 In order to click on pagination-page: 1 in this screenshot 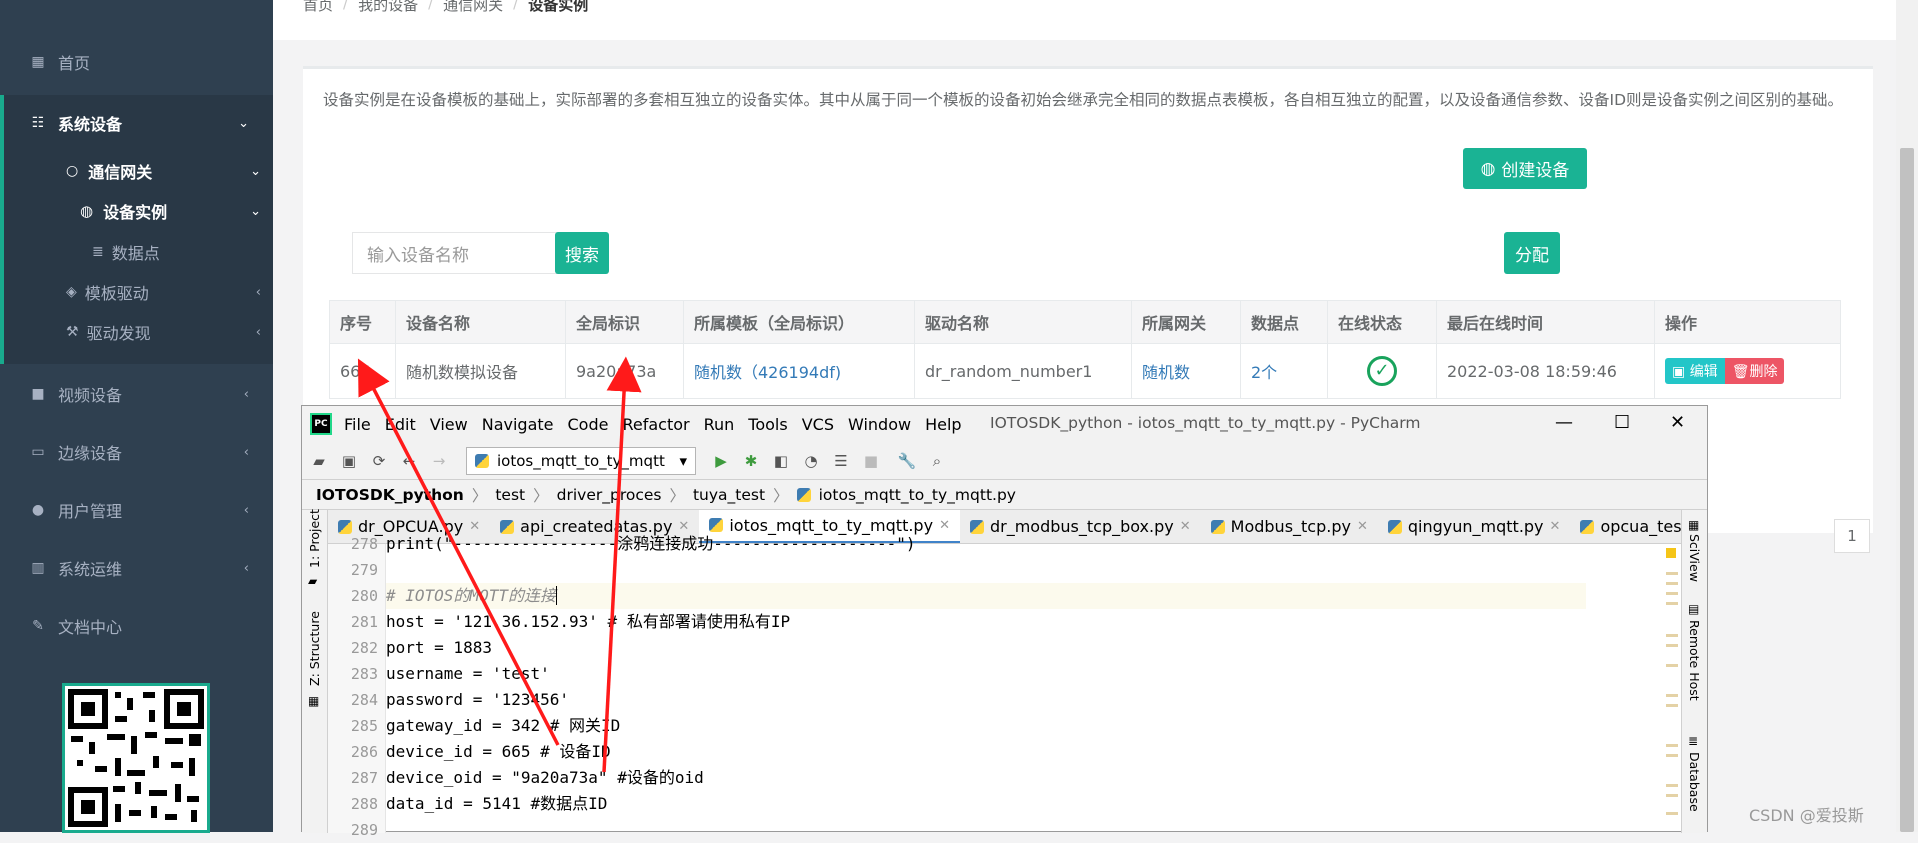, I will do `click(1852, 536)`.